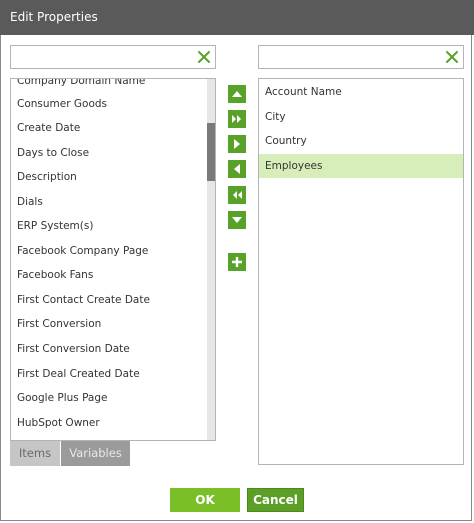  What do you see at coordinates (361, 92) in the screenshot?
I see `list-item: Account Name` at bounding box center [361, 92].